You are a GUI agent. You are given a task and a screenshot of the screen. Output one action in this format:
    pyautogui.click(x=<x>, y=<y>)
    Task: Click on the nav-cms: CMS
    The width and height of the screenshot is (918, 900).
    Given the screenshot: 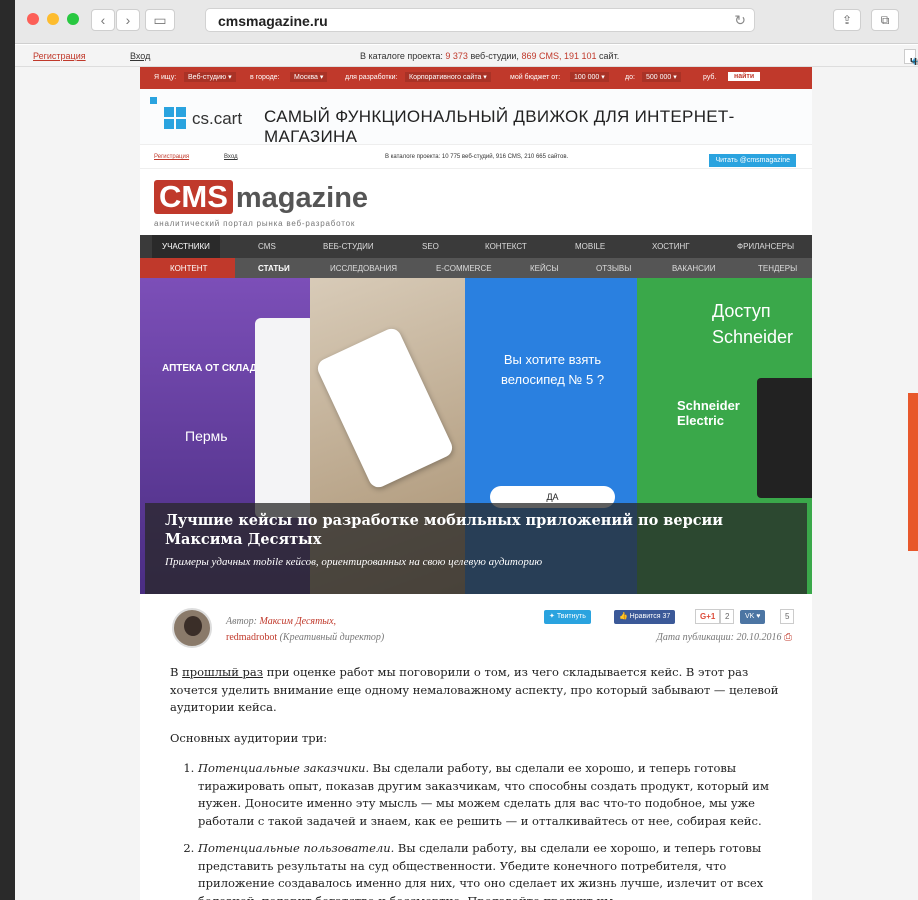 What is the action you would take?
    pyautogui.click(x=267, y=246)
    